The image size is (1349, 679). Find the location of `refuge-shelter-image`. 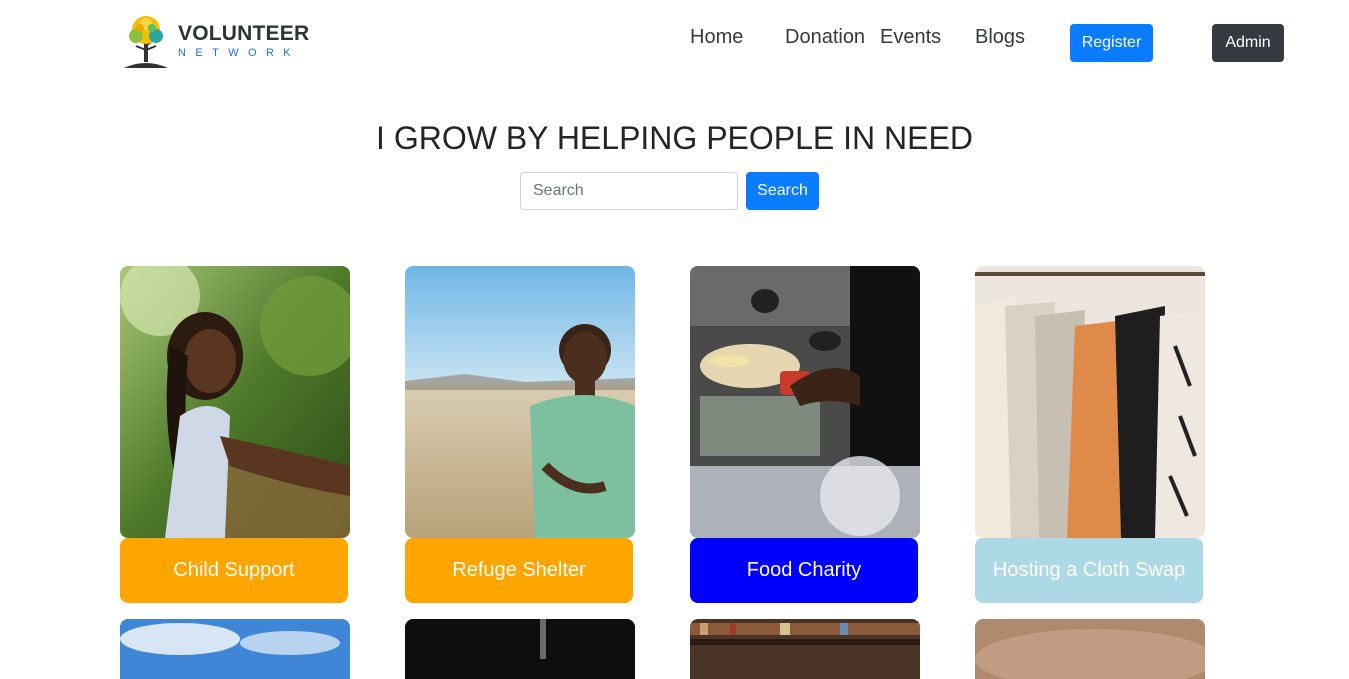

refuge-shelter-image is located at coordinates (520, 402).